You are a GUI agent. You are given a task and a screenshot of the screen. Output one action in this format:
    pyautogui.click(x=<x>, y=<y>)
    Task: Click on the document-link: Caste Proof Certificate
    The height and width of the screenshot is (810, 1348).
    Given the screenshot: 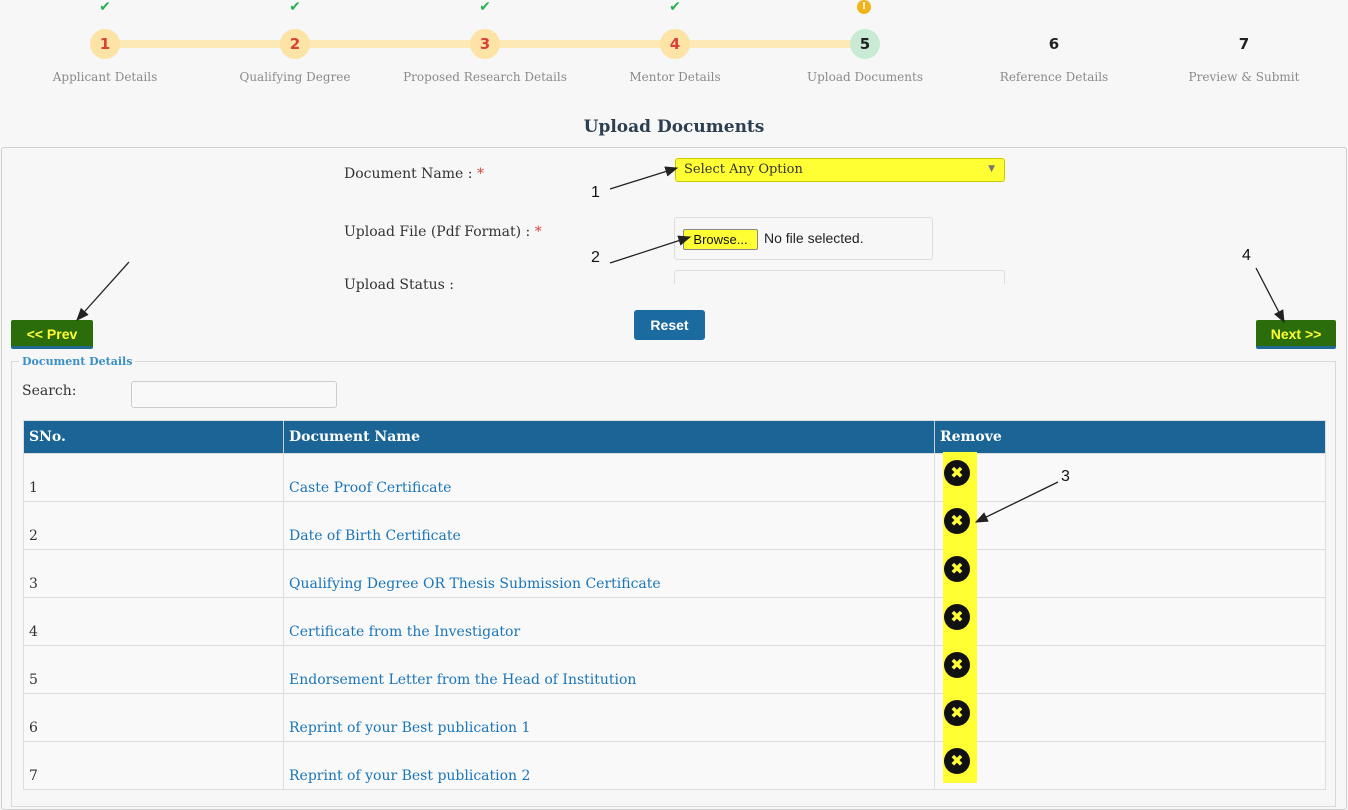 What is the action you would take?
    pyautogui.click(x=370, y=488)
    